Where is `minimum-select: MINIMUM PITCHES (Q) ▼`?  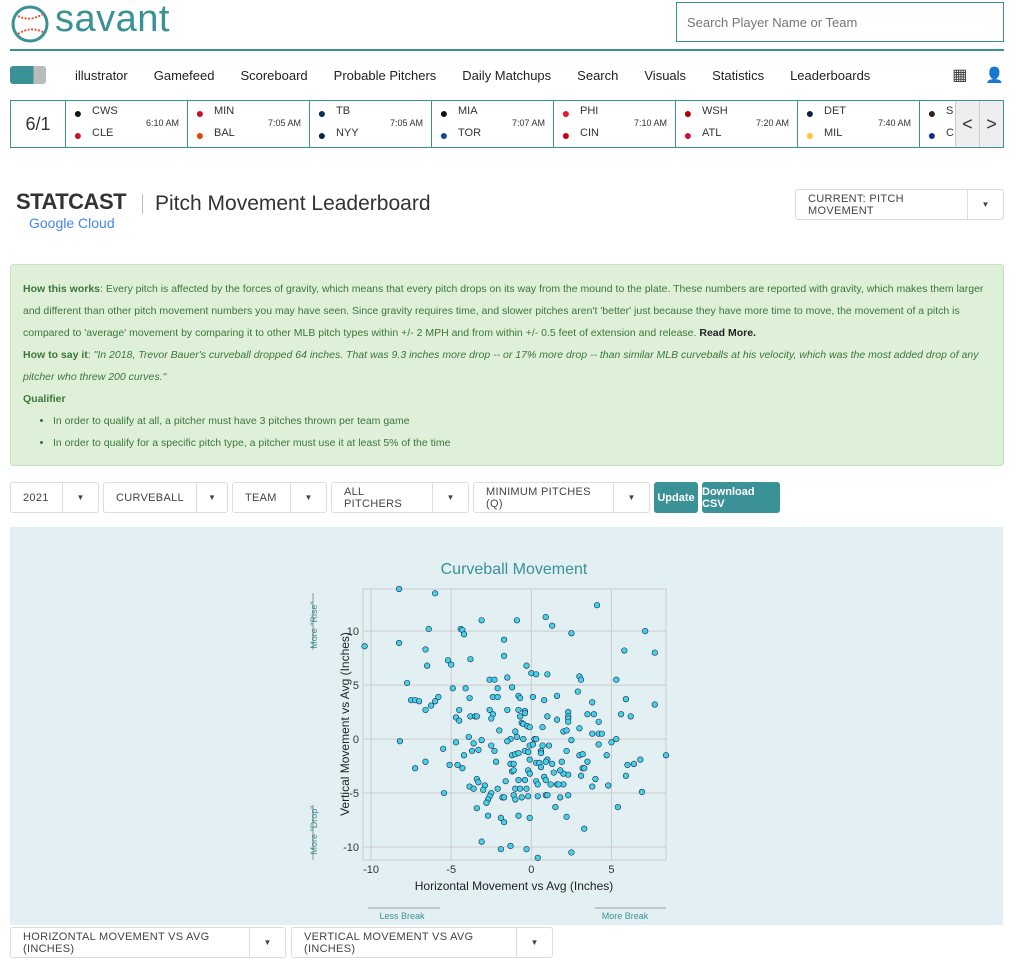
minimum-select: MINIMUM PITCHES (Q) ▼ is located at coordinates (561, 497).